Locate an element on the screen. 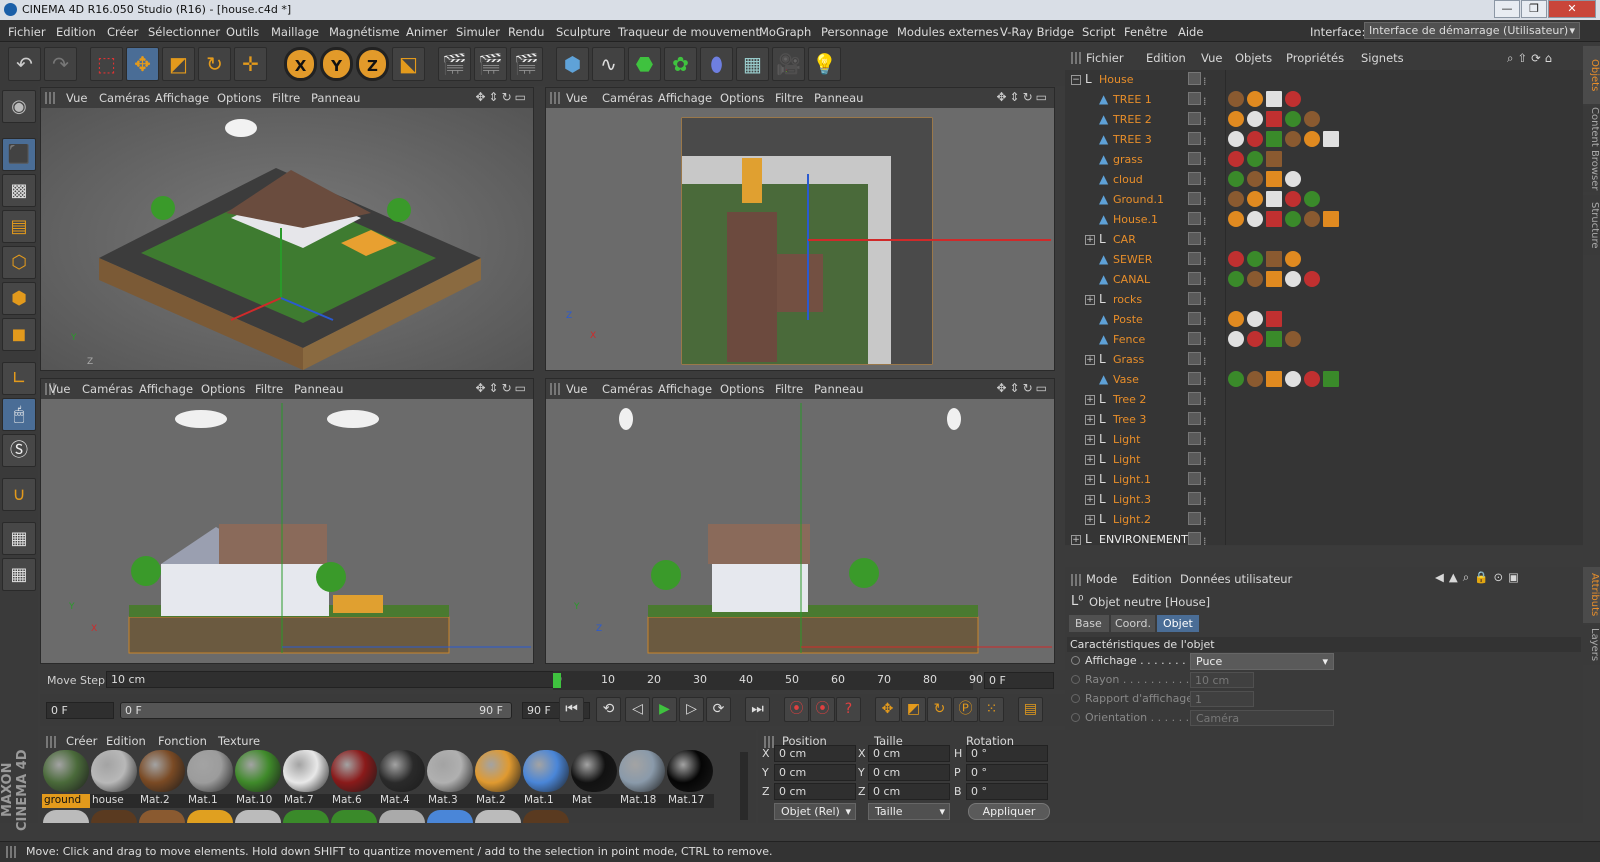 This screenshot has width=1600, height=862. coord-mode-dropdown: Objet (Rel) ▾ is located at coordinates (815, 811).